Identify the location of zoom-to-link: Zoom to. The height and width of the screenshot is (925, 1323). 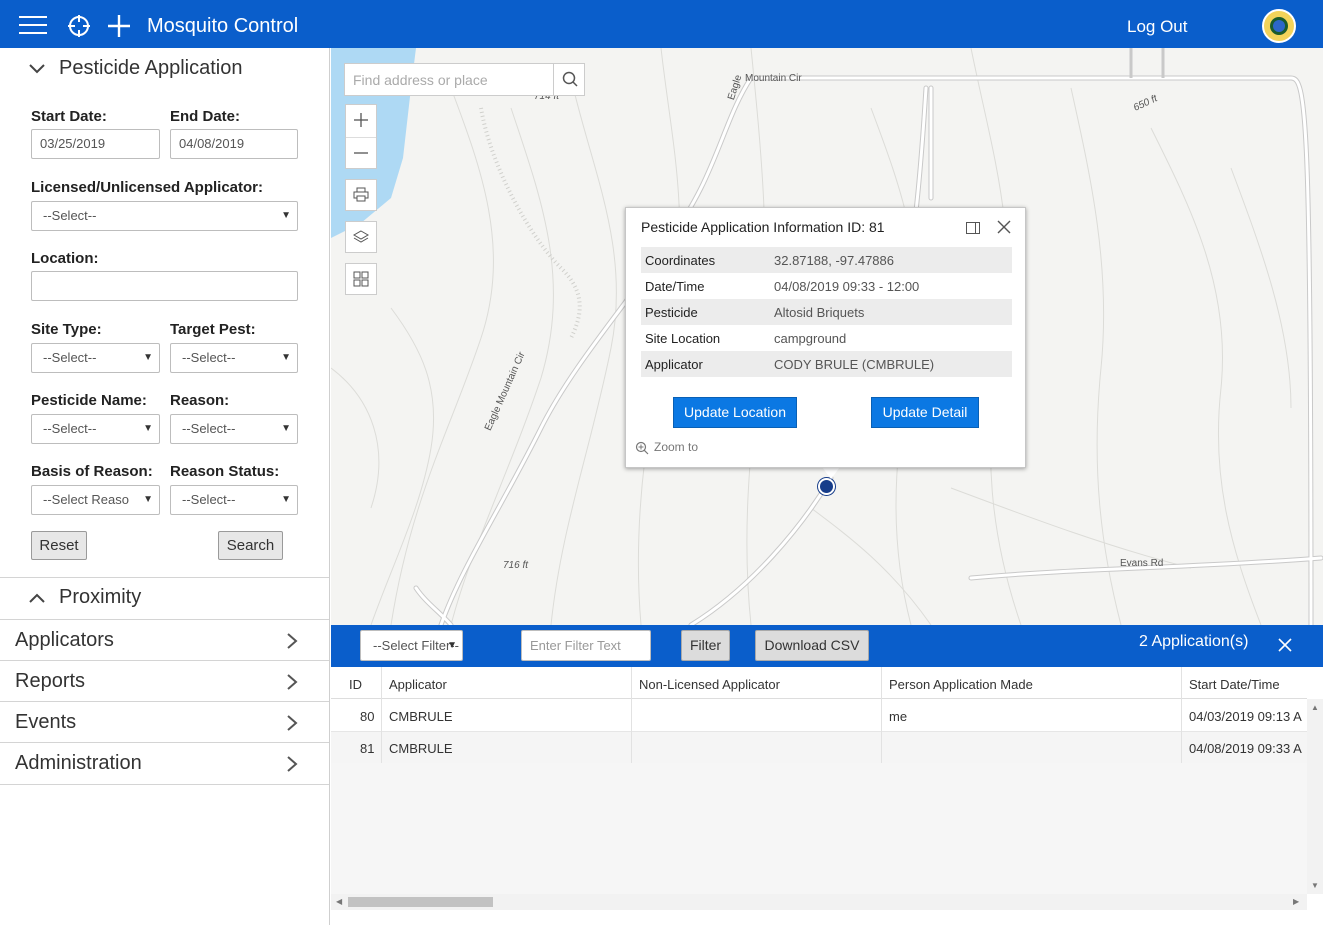
(666, 447).